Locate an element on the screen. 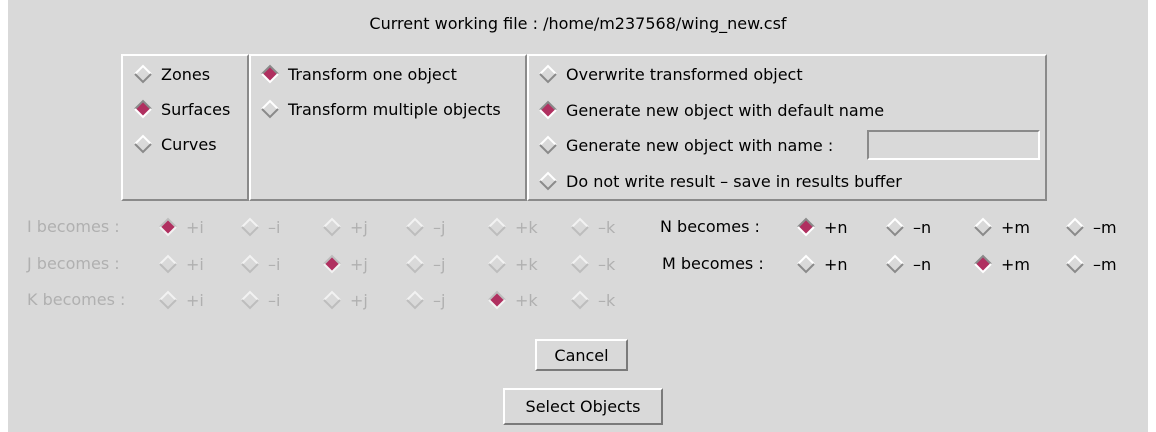  j-map-option-5: –k is located at coordinates (592, 264).